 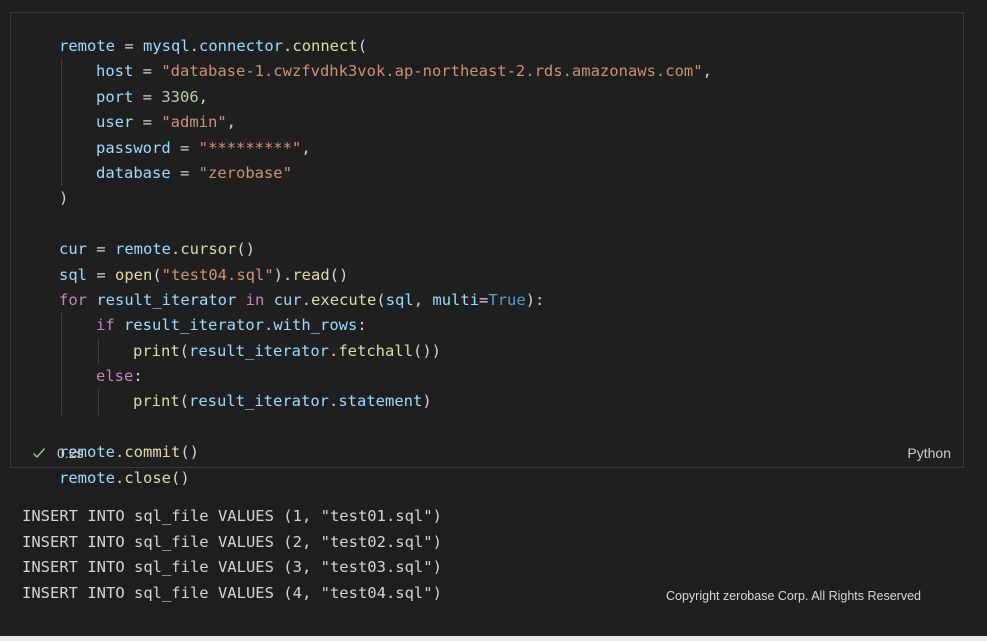 I want to click on code-token: fetchall, so click(x=375, y=350).